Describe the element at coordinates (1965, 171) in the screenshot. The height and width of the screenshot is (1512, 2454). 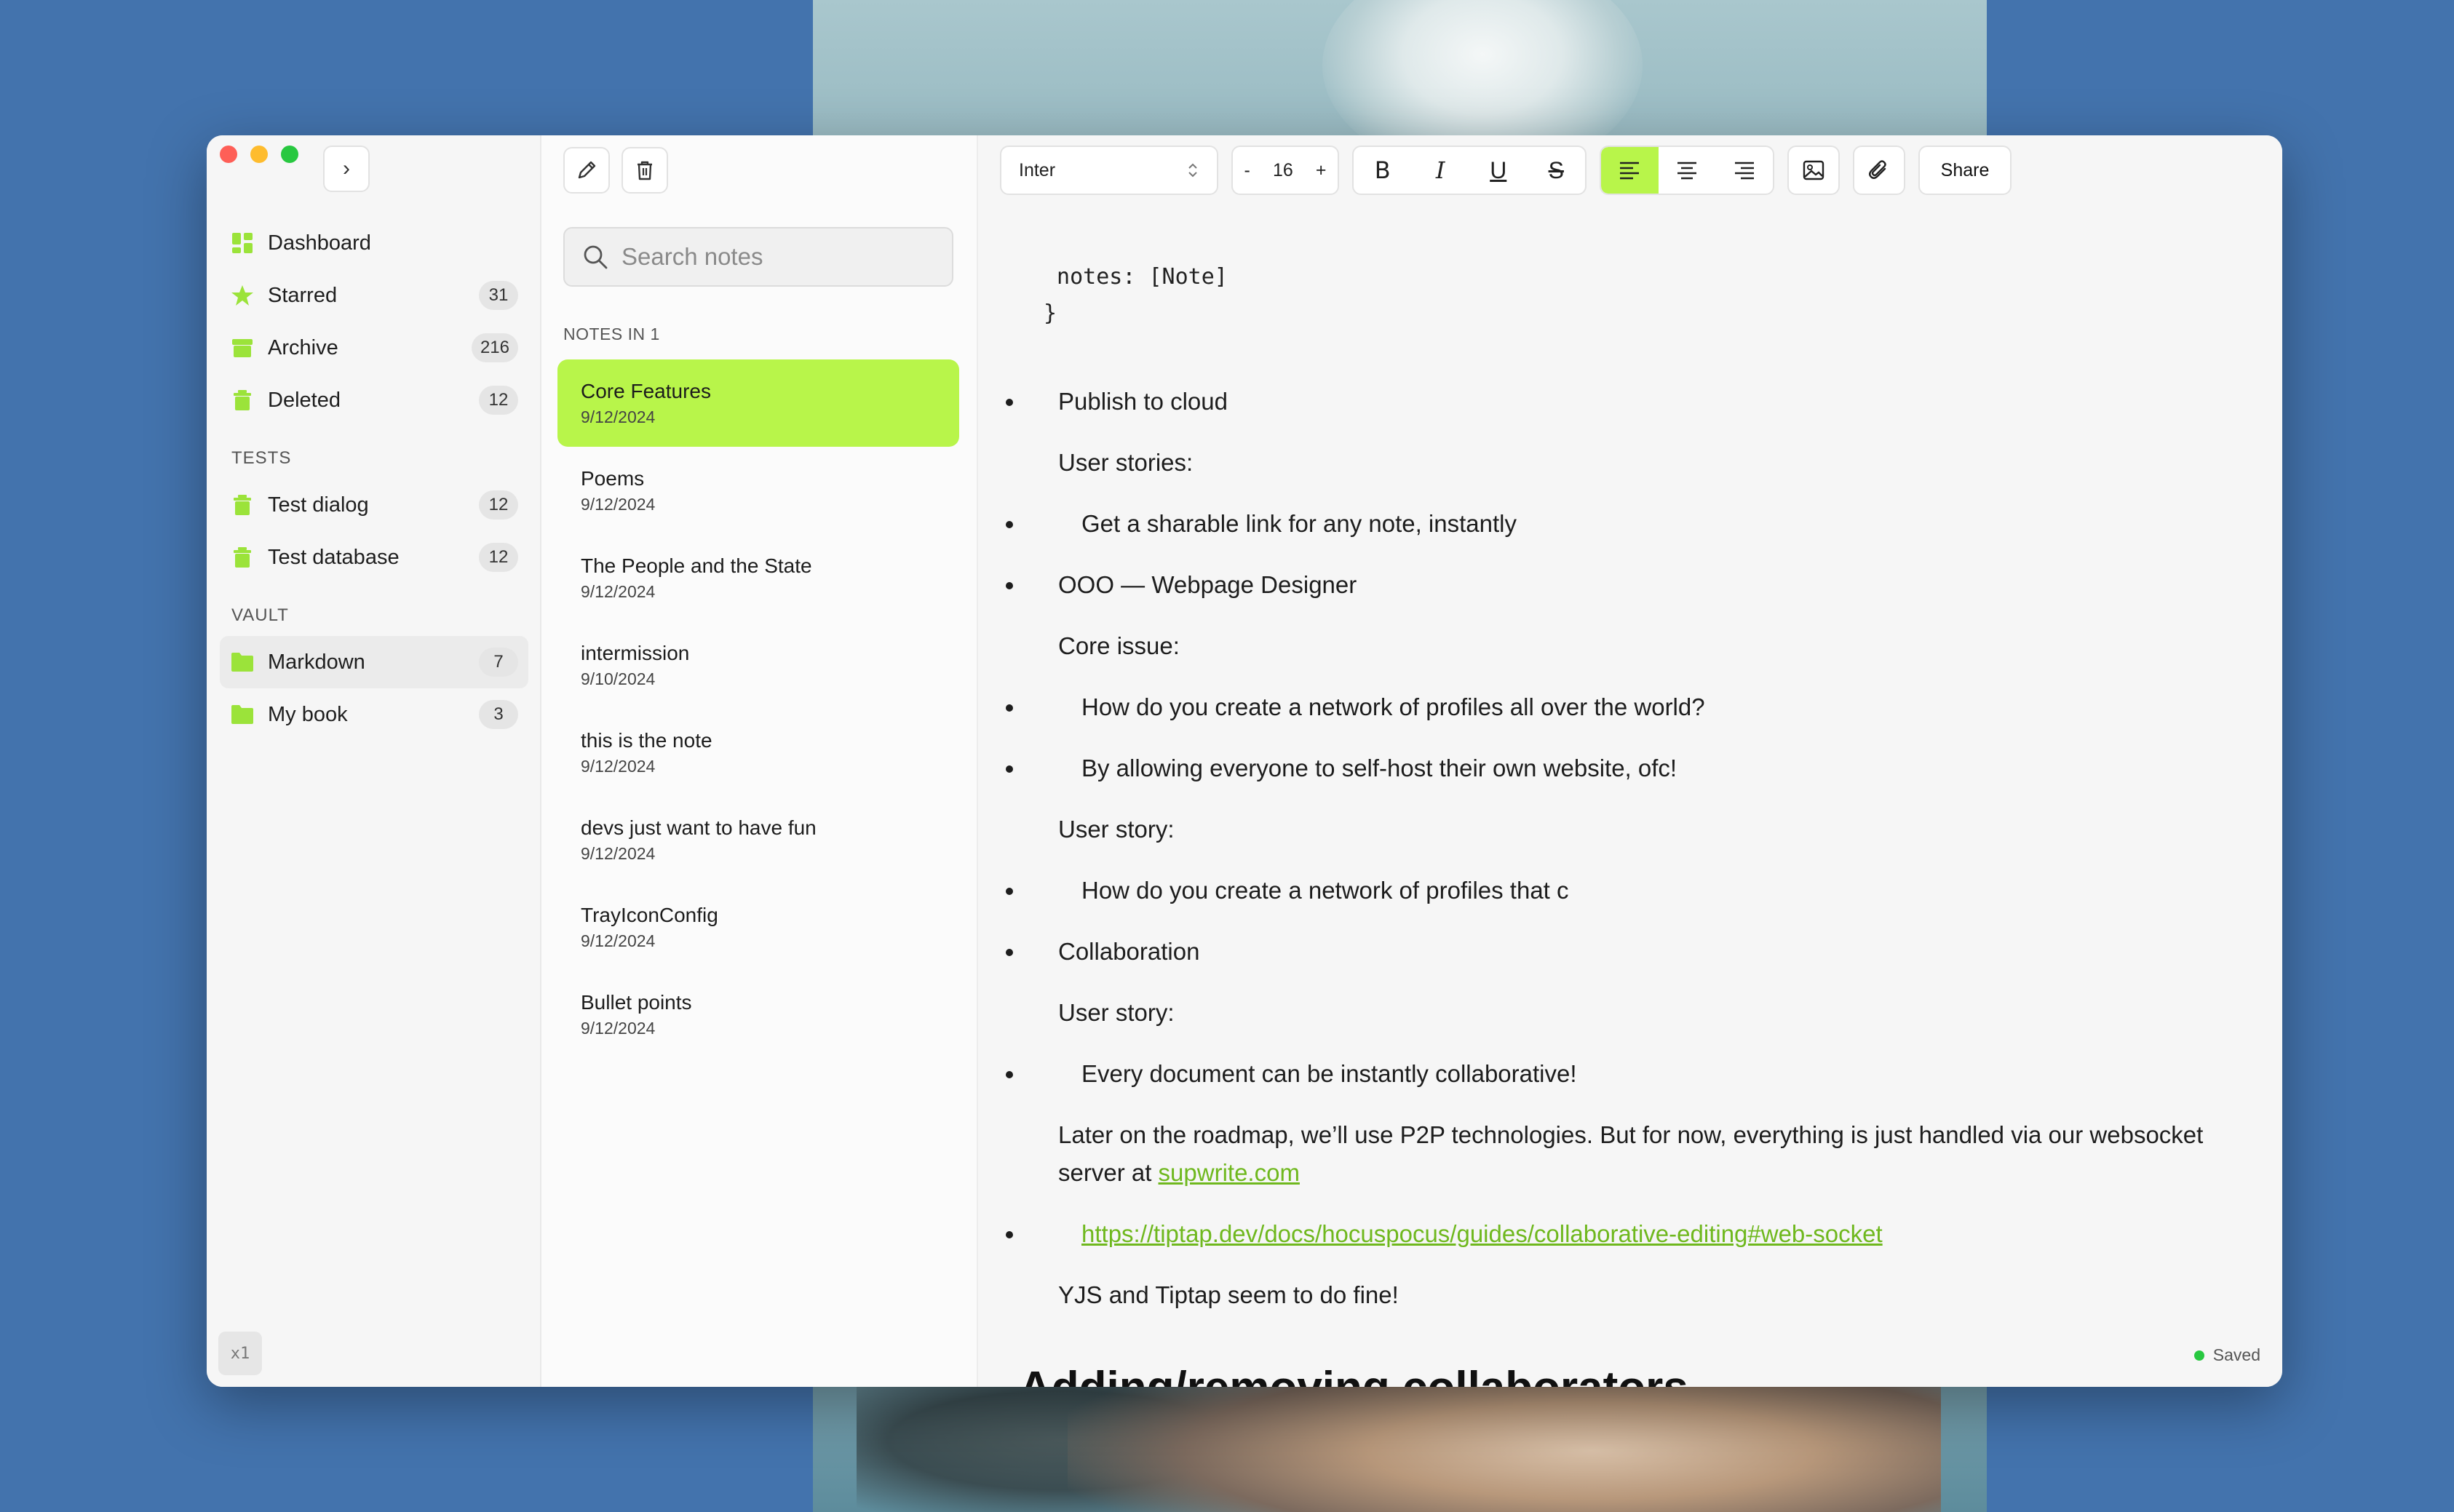
I see `share-button: Share` at that location.